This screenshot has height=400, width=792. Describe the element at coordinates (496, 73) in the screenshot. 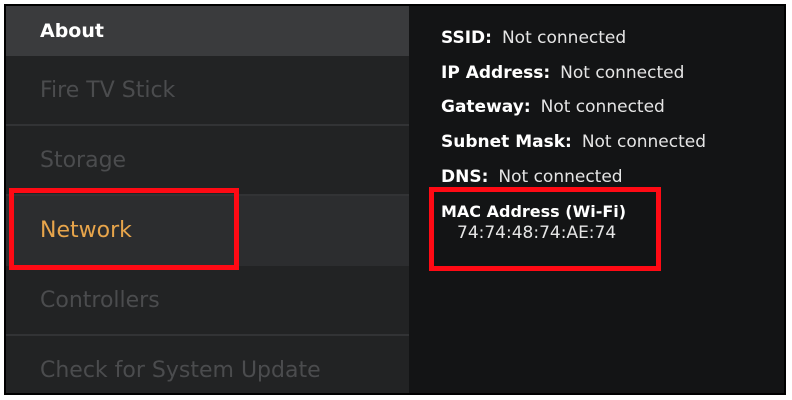

I see `ip-address-label: IP Address:` at that location.